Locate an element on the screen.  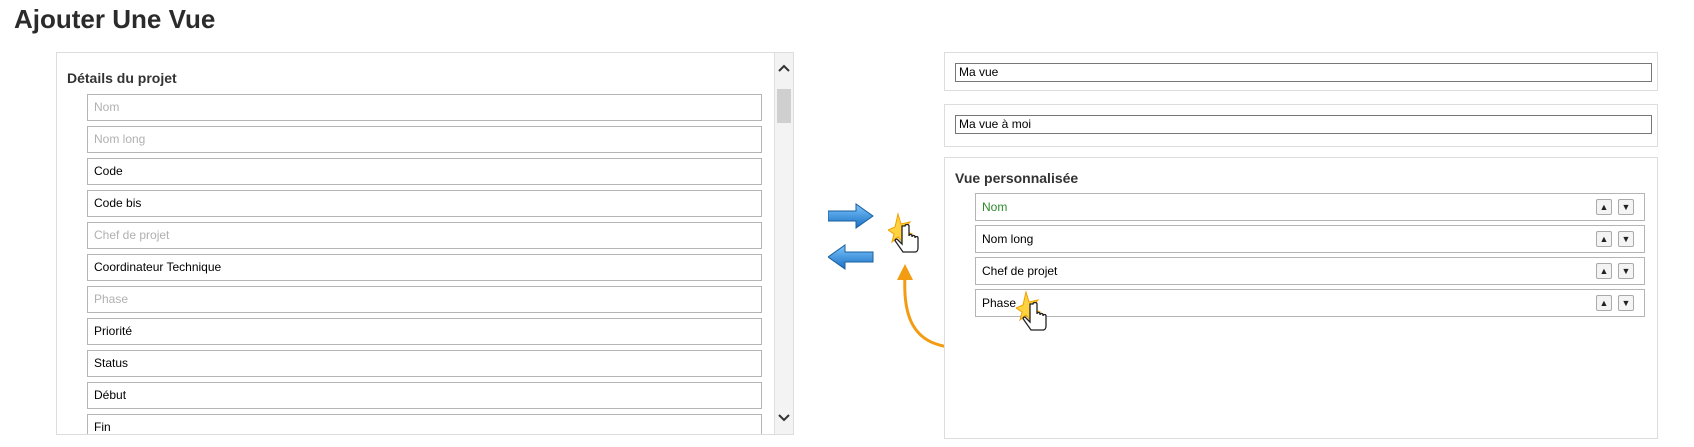
view-description-box is located at coordinates (1301, 125).